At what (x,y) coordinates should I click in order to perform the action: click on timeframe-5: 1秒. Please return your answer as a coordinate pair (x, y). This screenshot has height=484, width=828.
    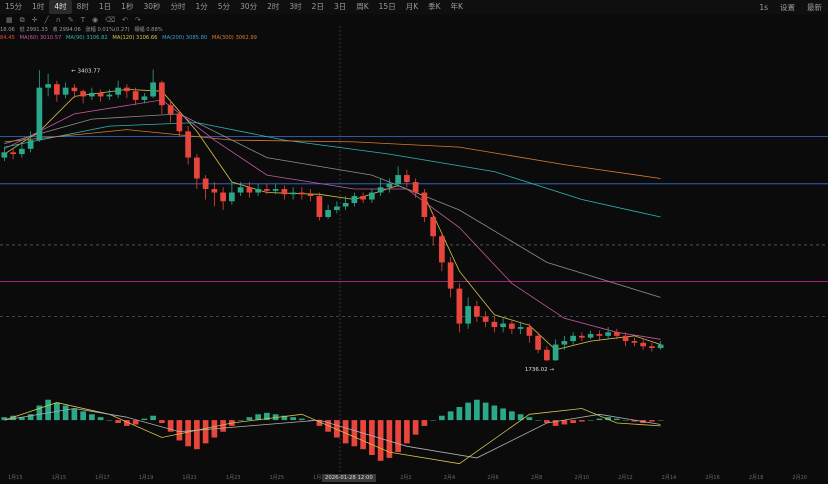
    Looking at the image, I should click on (127, 7).